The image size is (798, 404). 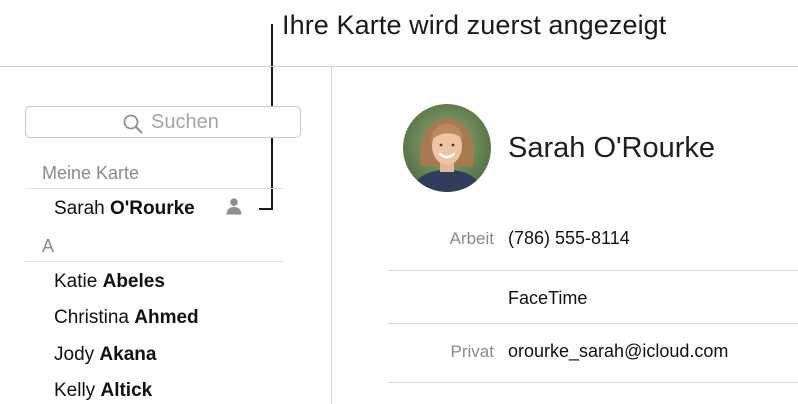 What do you see at coordinates (77, 390) in the screenshot?
I see `contact-first-name: Kelly` at bounding box center [77, 390].